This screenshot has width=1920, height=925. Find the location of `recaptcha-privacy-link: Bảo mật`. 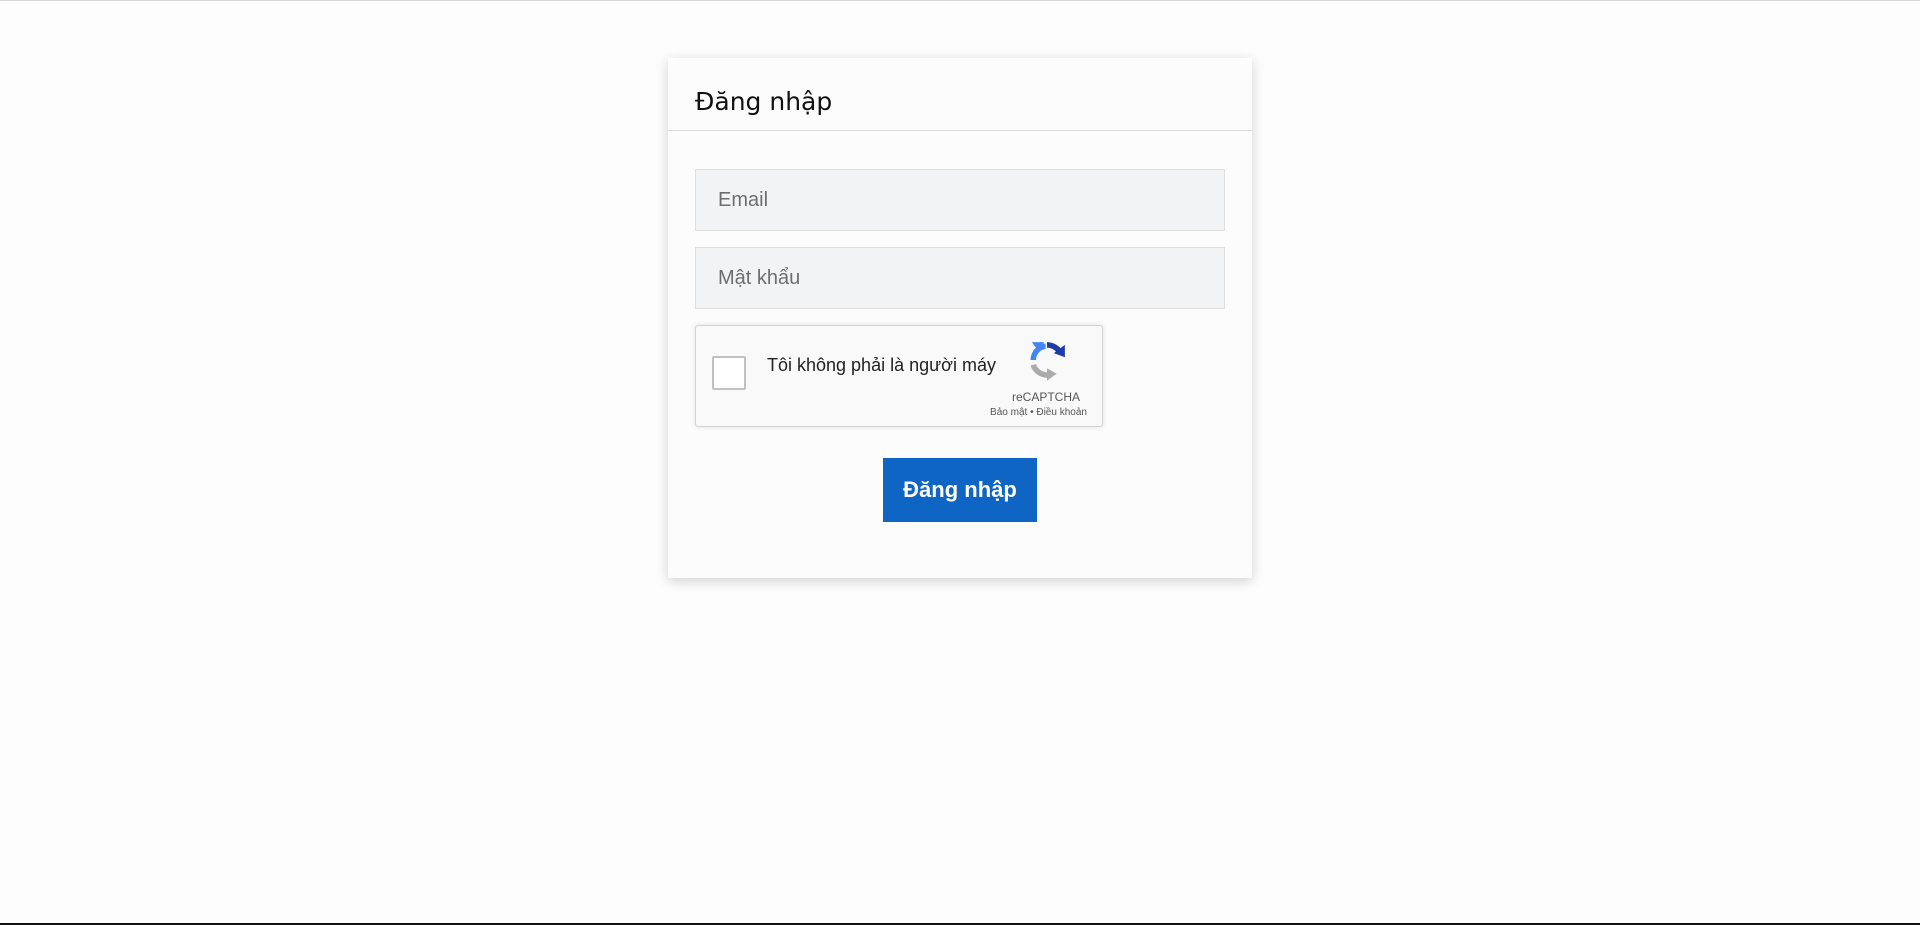

recaptcha-privacy-link: Bảo mật is located at coordinates (1008, 412).